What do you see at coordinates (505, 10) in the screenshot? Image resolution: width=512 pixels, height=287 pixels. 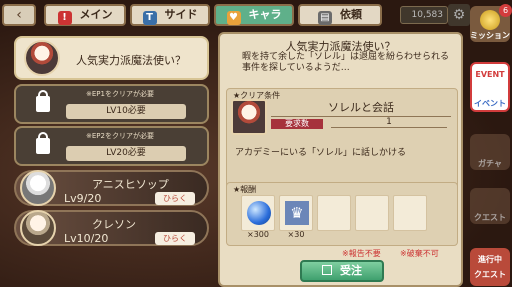 I see `mission-badge: 6` at bounding box center [505, 10].